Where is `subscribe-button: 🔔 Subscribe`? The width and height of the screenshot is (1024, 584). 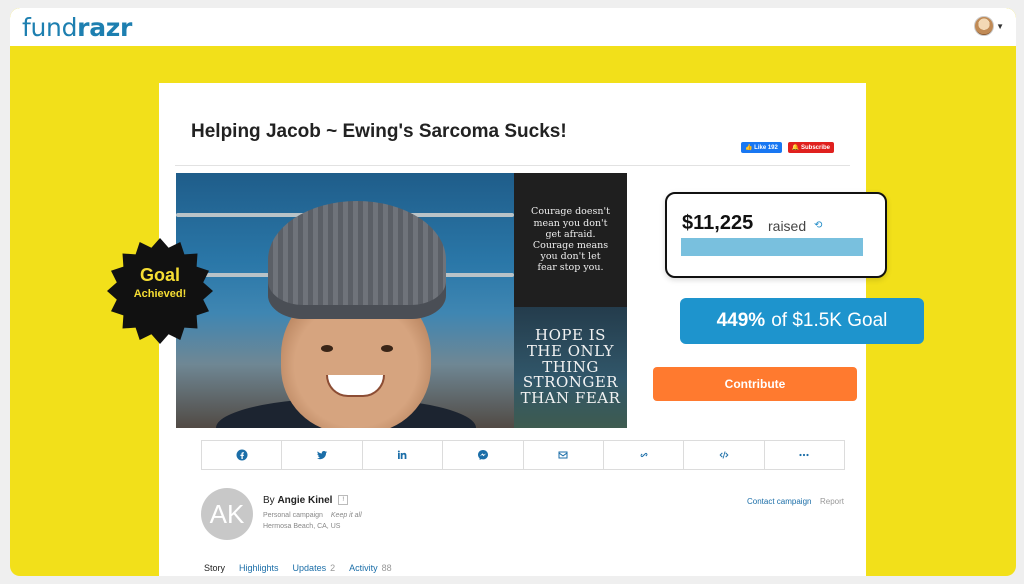
subscribe-button: 🔔 Subscribe is located at coordinates (810, 147).